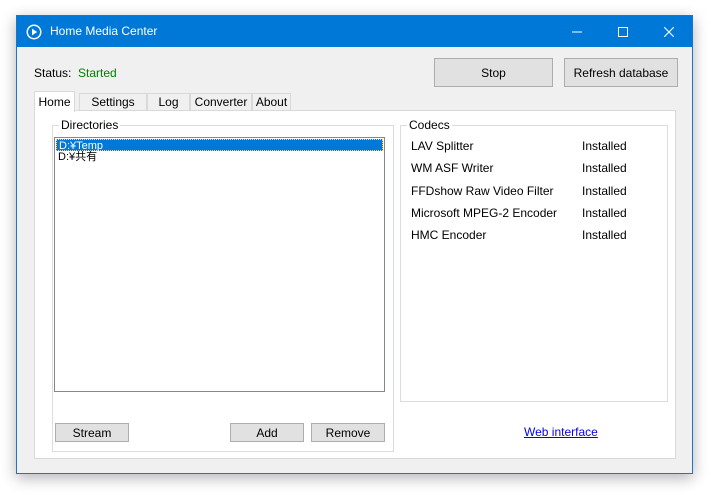 The height and width of the screenshot is (495, 711). What do you see at coordinates (113, 101) in the screenshot?
I see `tab-settings: Settings` at bounding box center [113, 101].